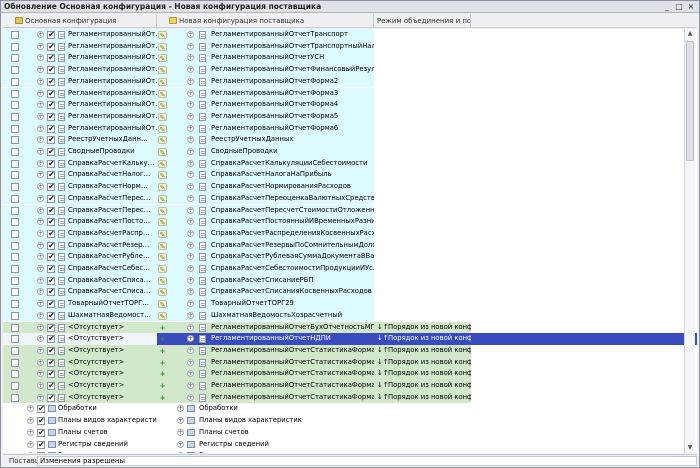 Image resolution: width=700 pixels, height=468 pixels. What do you see at coordinates (350, 433) in the screenshot?
I see `tree-row: + Планы счетов + Планы счетов` at bounding box center [350, 433].